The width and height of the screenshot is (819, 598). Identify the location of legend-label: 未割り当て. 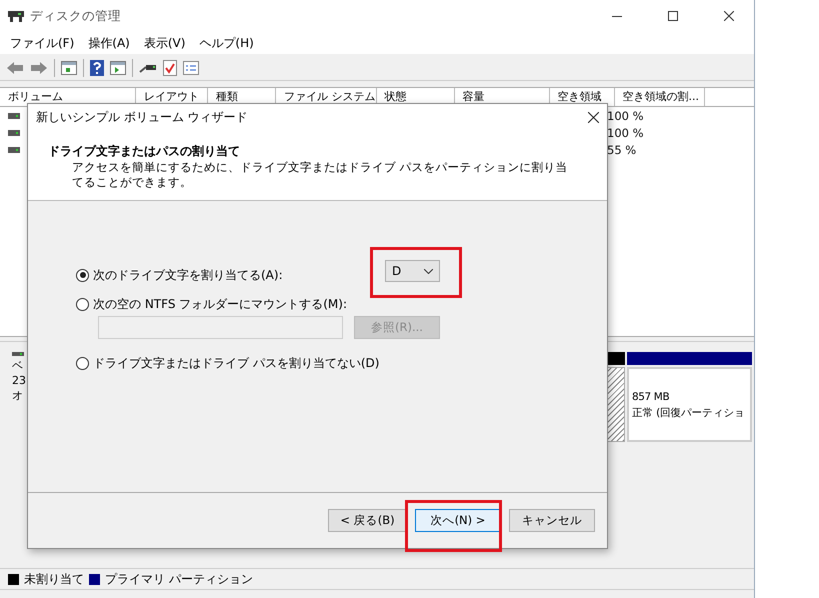
(54, 579).